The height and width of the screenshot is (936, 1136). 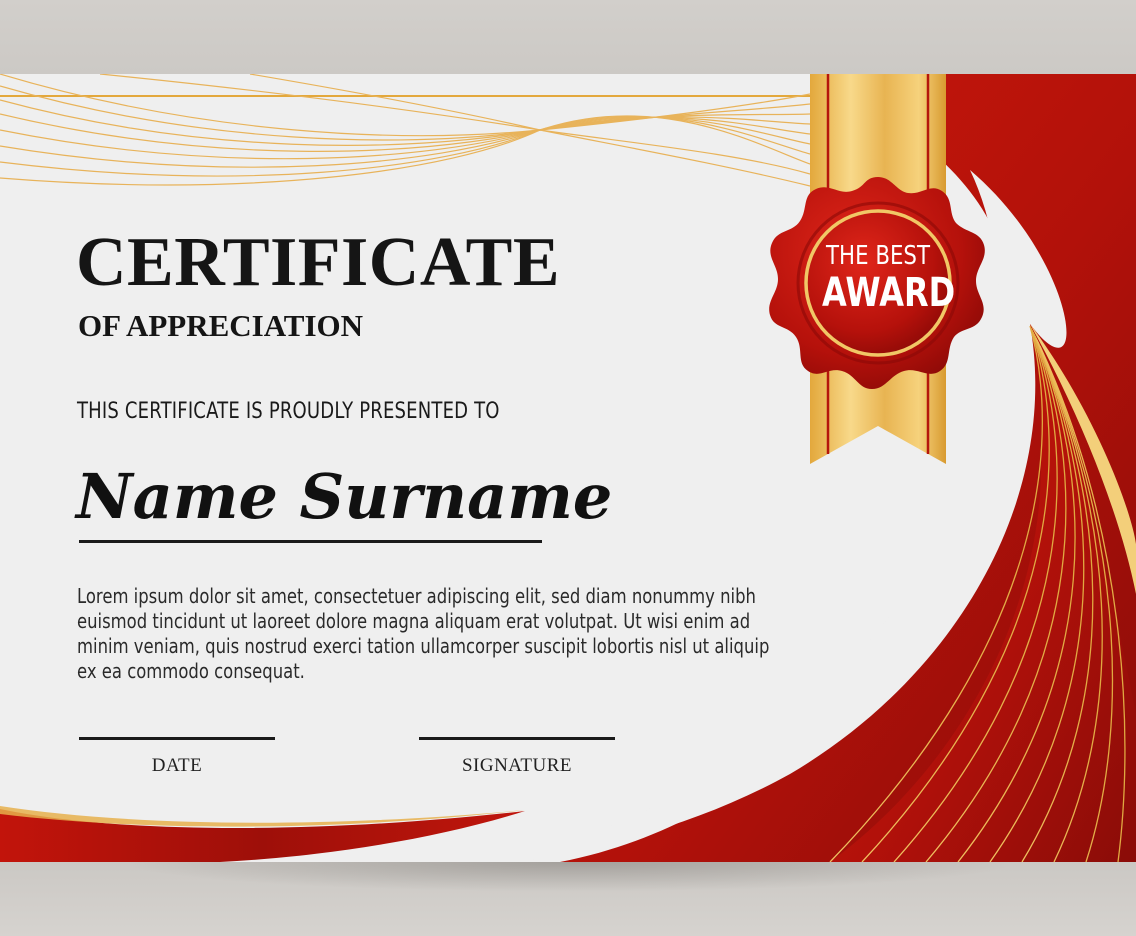 What do you see at coordinates (568, 37) in the screenshot?
I see `backdrop-top` at bounding box center [568, 37].